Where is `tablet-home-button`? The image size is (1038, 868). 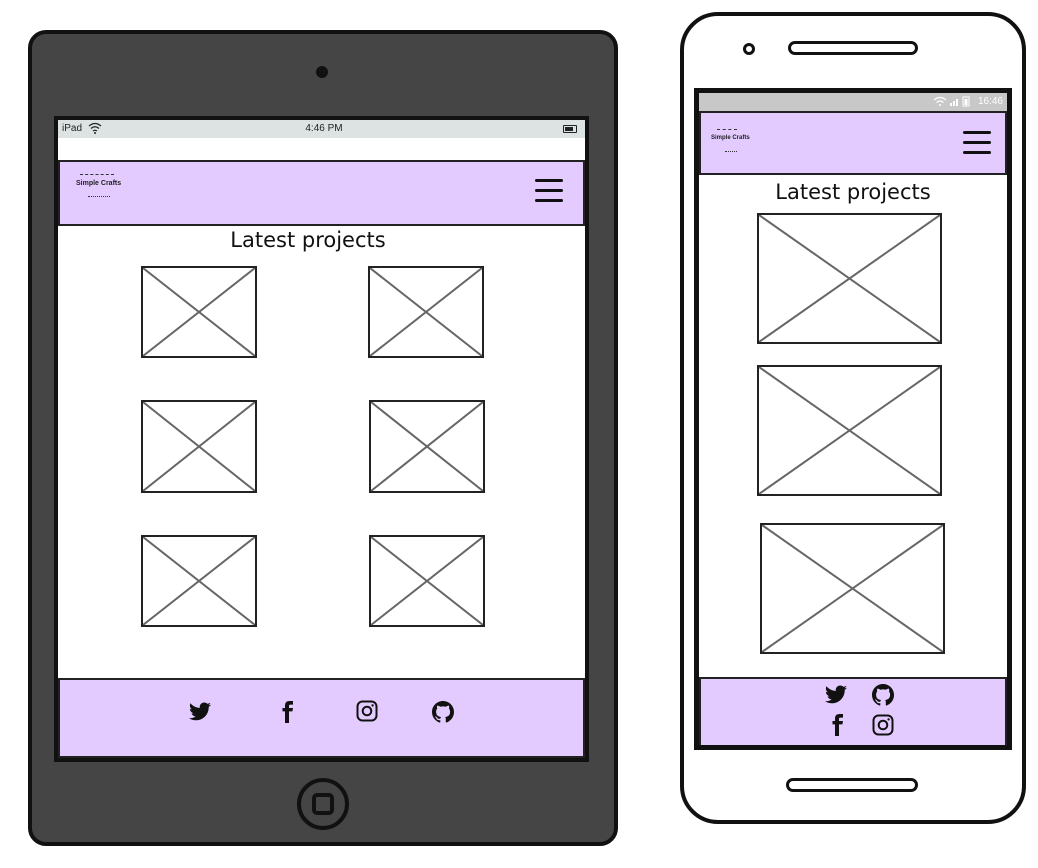 tablet-home-button is located at coordinates (323, 804).